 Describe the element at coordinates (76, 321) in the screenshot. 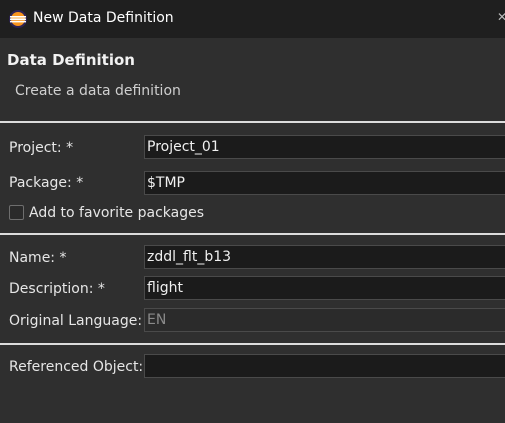

I see `original-language-label: Original Language:` at that location.